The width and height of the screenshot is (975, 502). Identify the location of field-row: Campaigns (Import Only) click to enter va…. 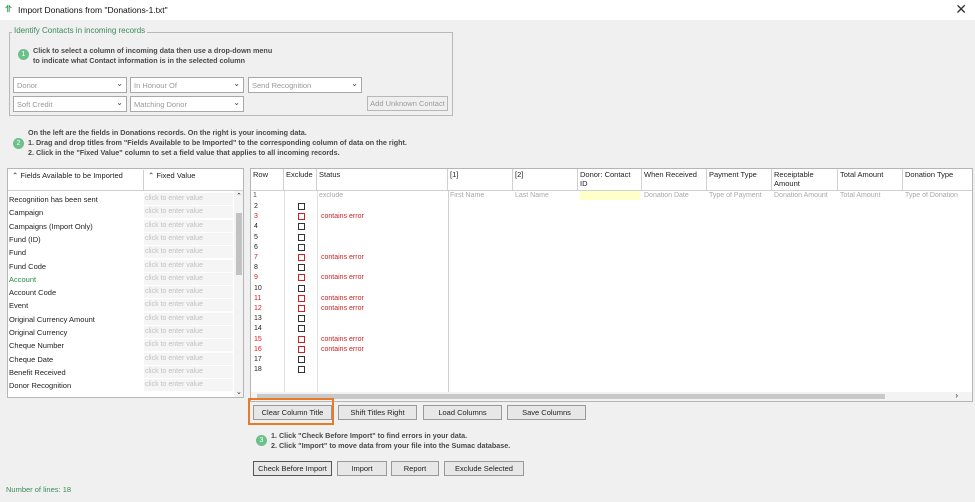
(120, 226).